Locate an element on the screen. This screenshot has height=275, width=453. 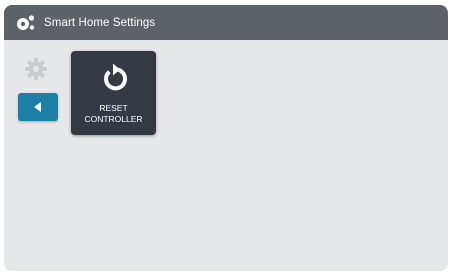
back-arrow-icon is located at coordinates (37, 107).